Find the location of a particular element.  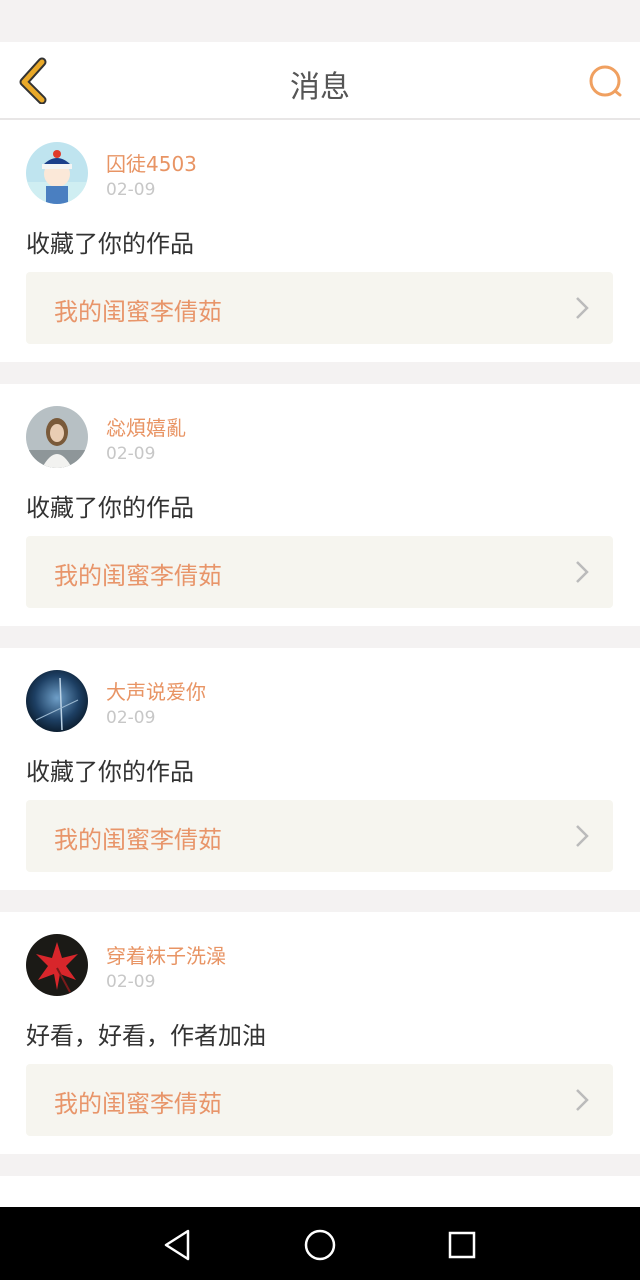

system-navigation-bar is located at coordinates (320, 1243).